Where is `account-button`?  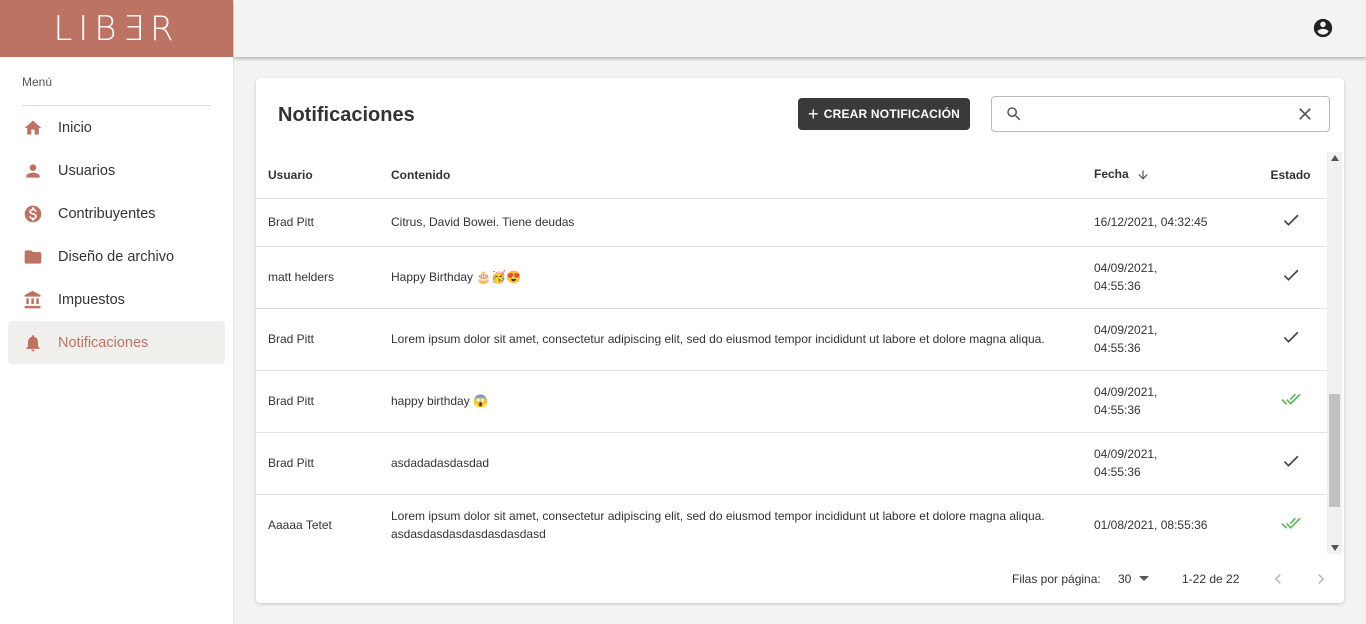 account-button is located at coordinates (1323, 28).